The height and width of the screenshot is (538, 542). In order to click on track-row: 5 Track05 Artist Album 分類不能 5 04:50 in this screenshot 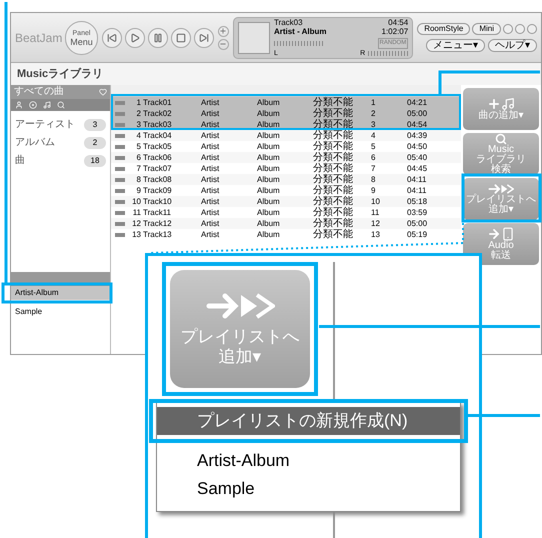, I will do `click(286, 146)`.